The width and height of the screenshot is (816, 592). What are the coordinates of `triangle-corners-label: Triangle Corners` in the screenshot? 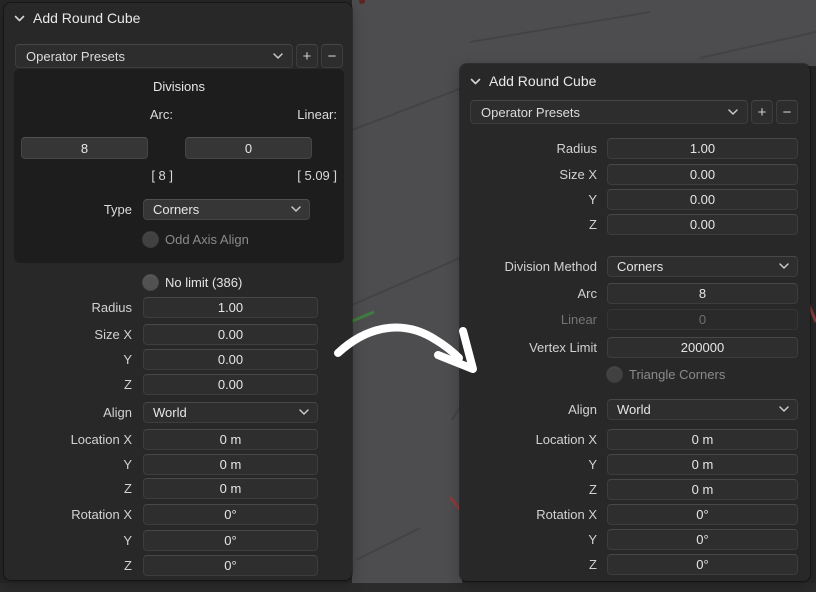 It's located at (677, 374).